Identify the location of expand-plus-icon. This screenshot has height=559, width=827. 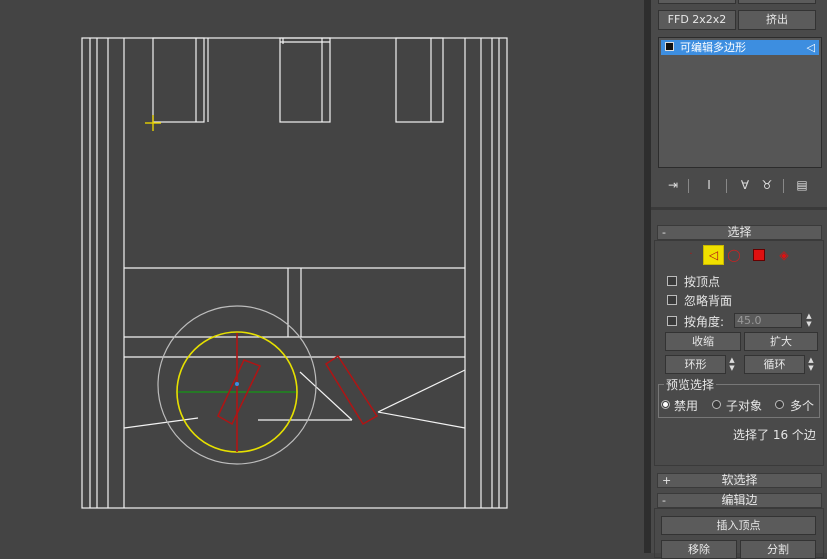
(669, 46).